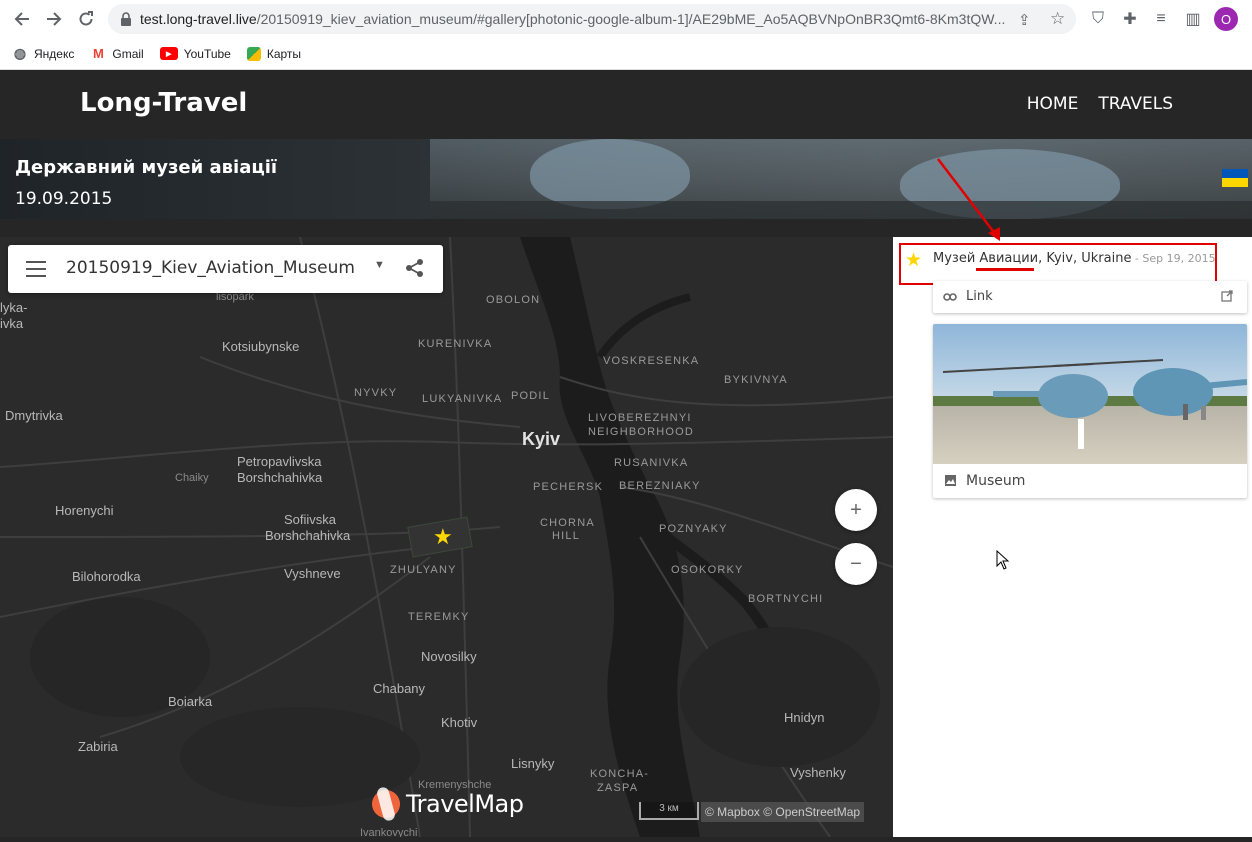 This screenshot has width=1252, height=842. What do you see at coordinates (531, 396) in the screenshot?
I see `map-label: PODIL` at bounding box center [531, 396].